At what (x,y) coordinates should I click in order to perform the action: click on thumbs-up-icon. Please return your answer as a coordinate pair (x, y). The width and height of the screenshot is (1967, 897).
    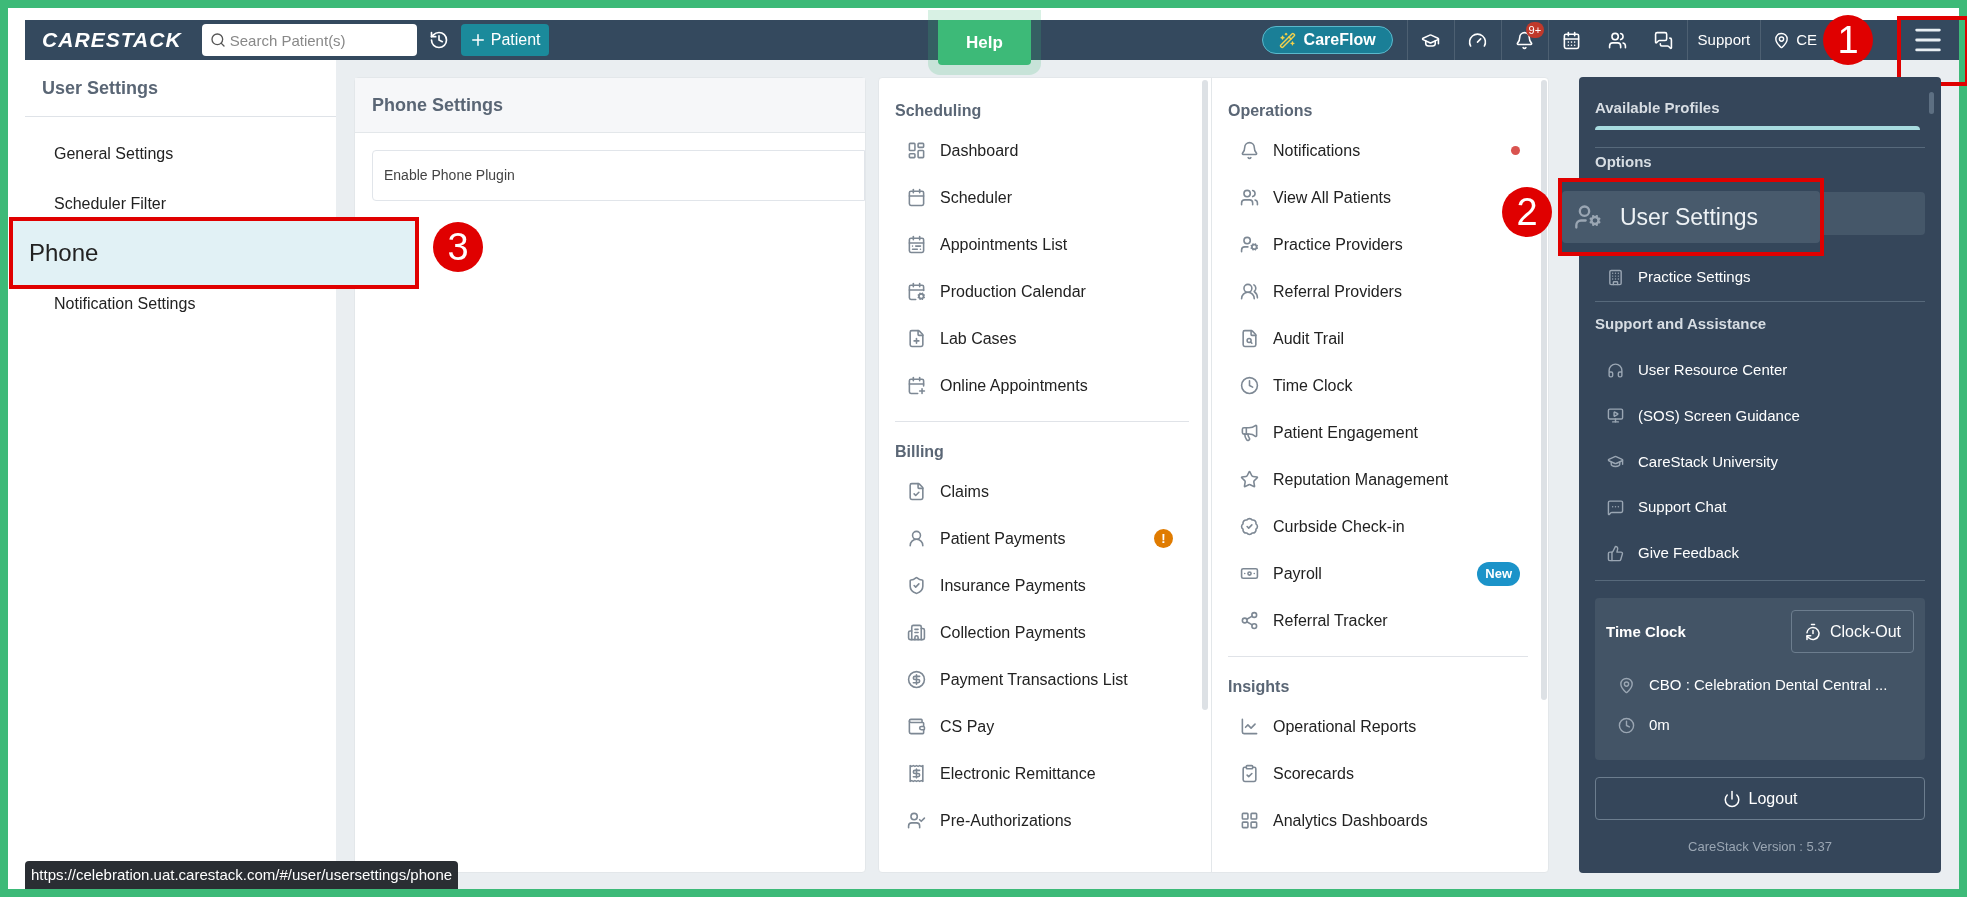
    Looking at the image, I should click on (1615, 554).